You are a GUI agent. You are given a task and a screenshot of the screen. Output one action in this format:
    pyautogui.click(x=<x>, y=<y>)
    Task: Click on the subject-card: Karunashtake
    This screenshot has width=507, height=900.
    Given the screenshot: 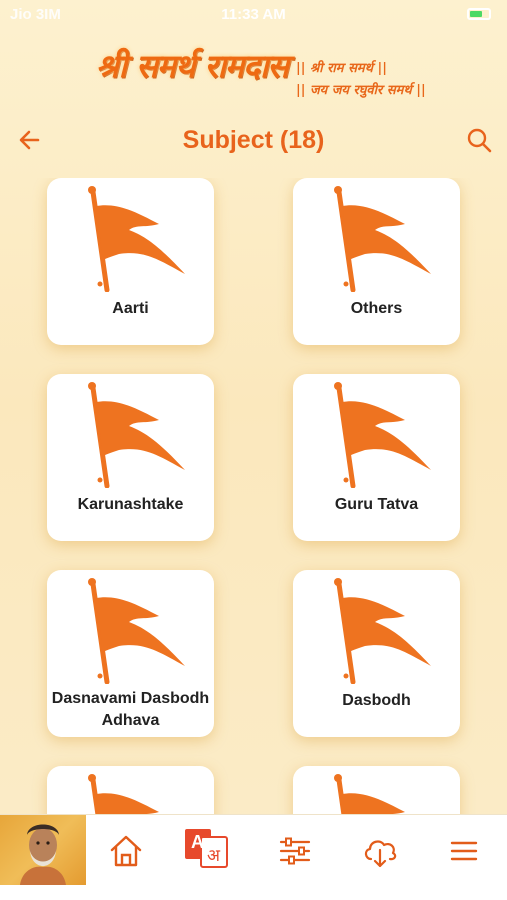 What is the action you would take?
    pyautogui.click(x=130, y=457)
    